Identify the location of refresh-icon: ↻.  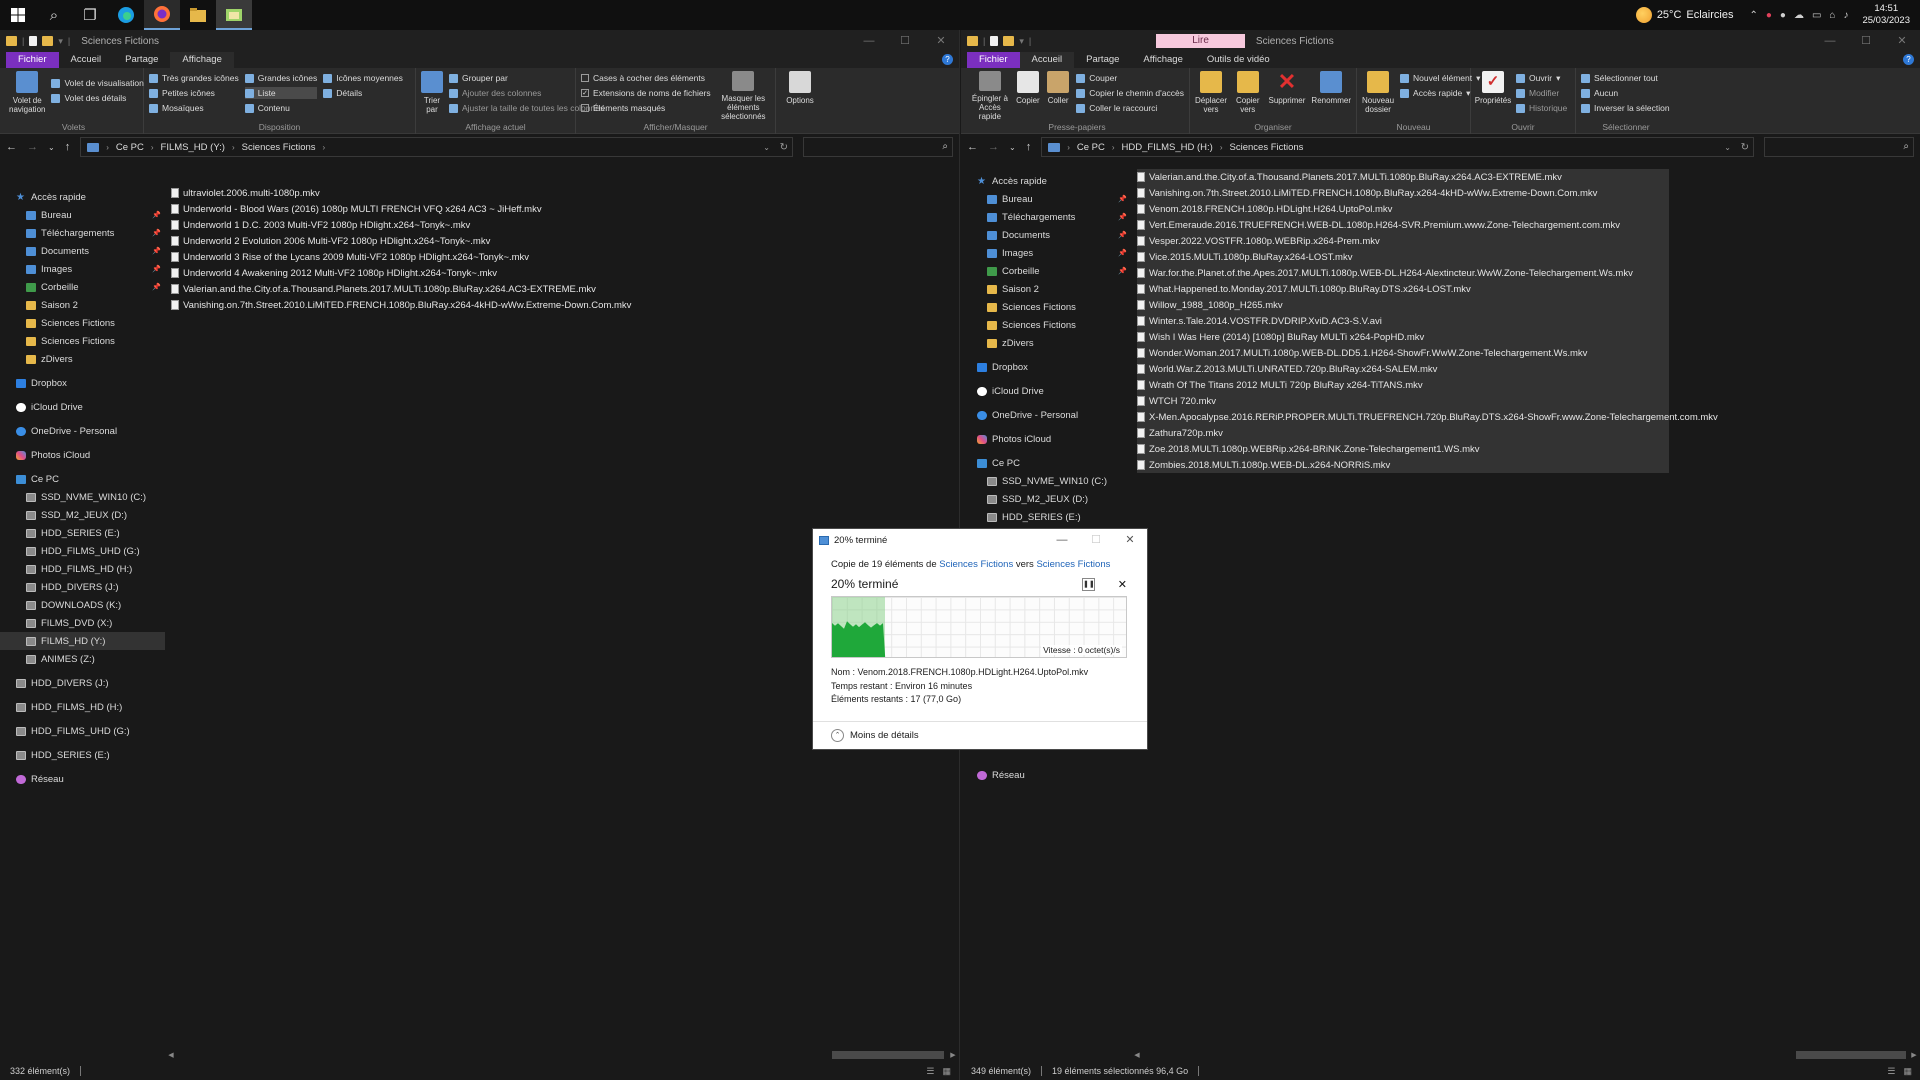
(784, 147).